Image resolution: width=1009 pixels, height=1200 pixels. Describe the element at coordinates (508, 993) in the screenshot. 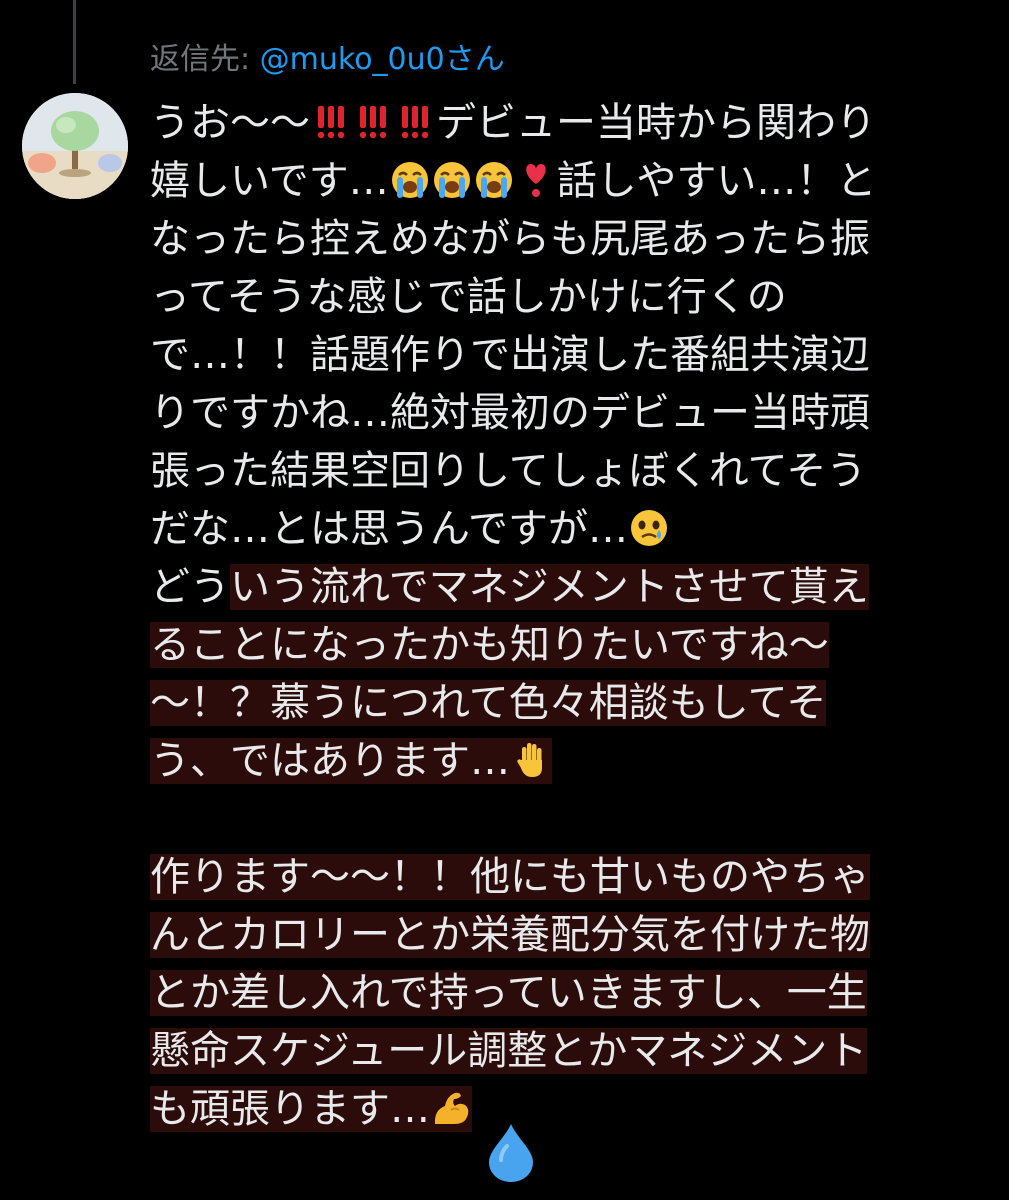

I see `highlighted-text-segment: とか差し入れで持っていきますし、一生` at that location.